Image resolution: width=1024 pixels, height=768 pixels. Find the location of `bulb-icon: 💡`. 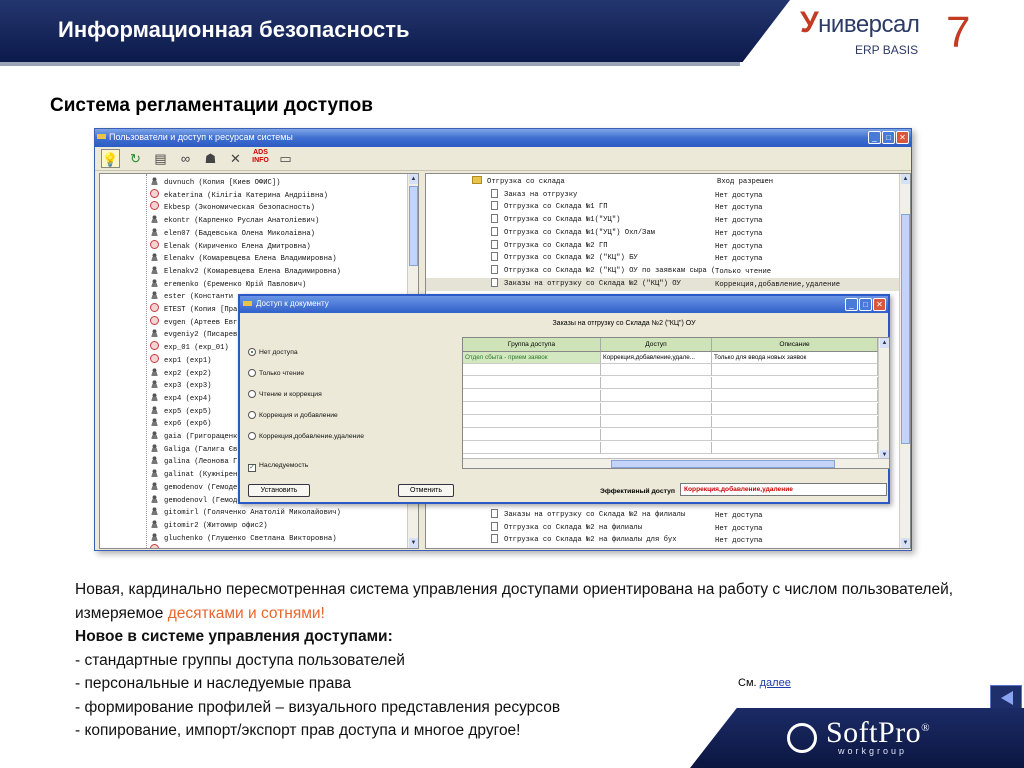

bulb-icon: 💡 is located at coordinates (110, 158).